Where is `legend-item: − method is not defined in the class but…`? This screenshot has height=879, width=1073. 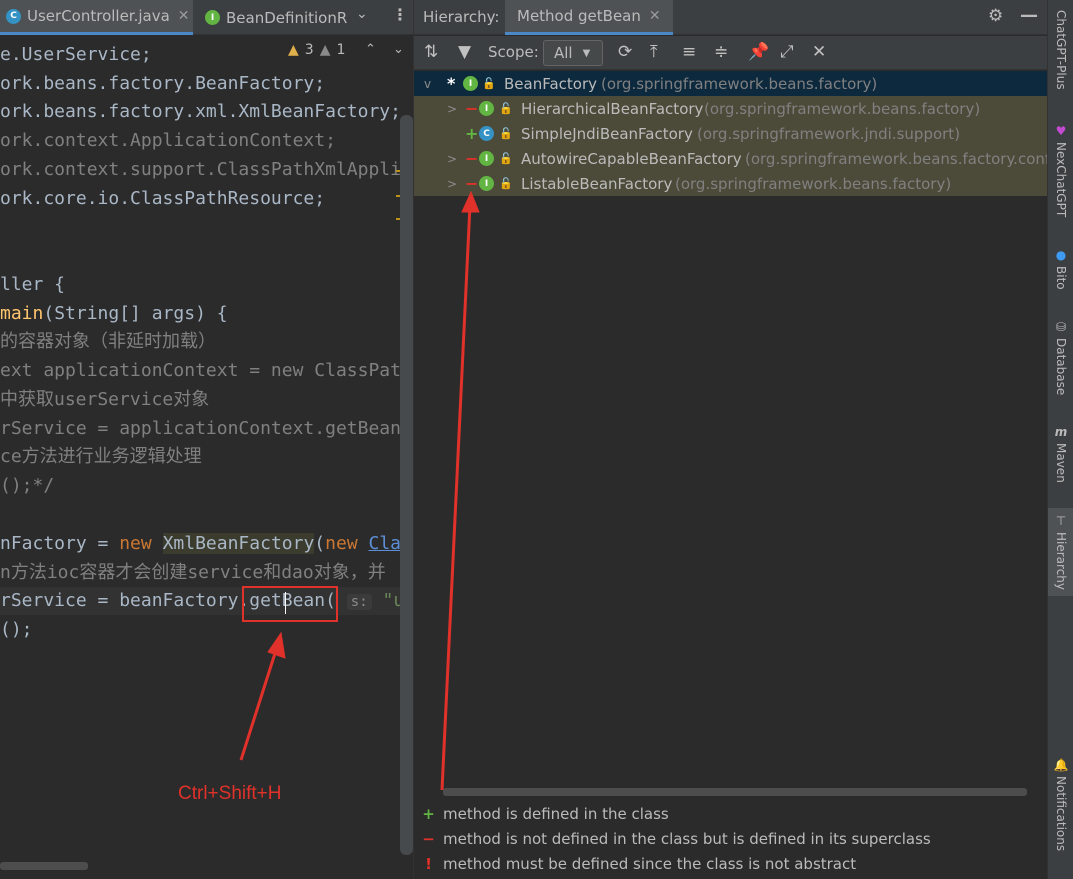 legend-item: − method is not defined in the class but… is located at coordinates (672, 838).